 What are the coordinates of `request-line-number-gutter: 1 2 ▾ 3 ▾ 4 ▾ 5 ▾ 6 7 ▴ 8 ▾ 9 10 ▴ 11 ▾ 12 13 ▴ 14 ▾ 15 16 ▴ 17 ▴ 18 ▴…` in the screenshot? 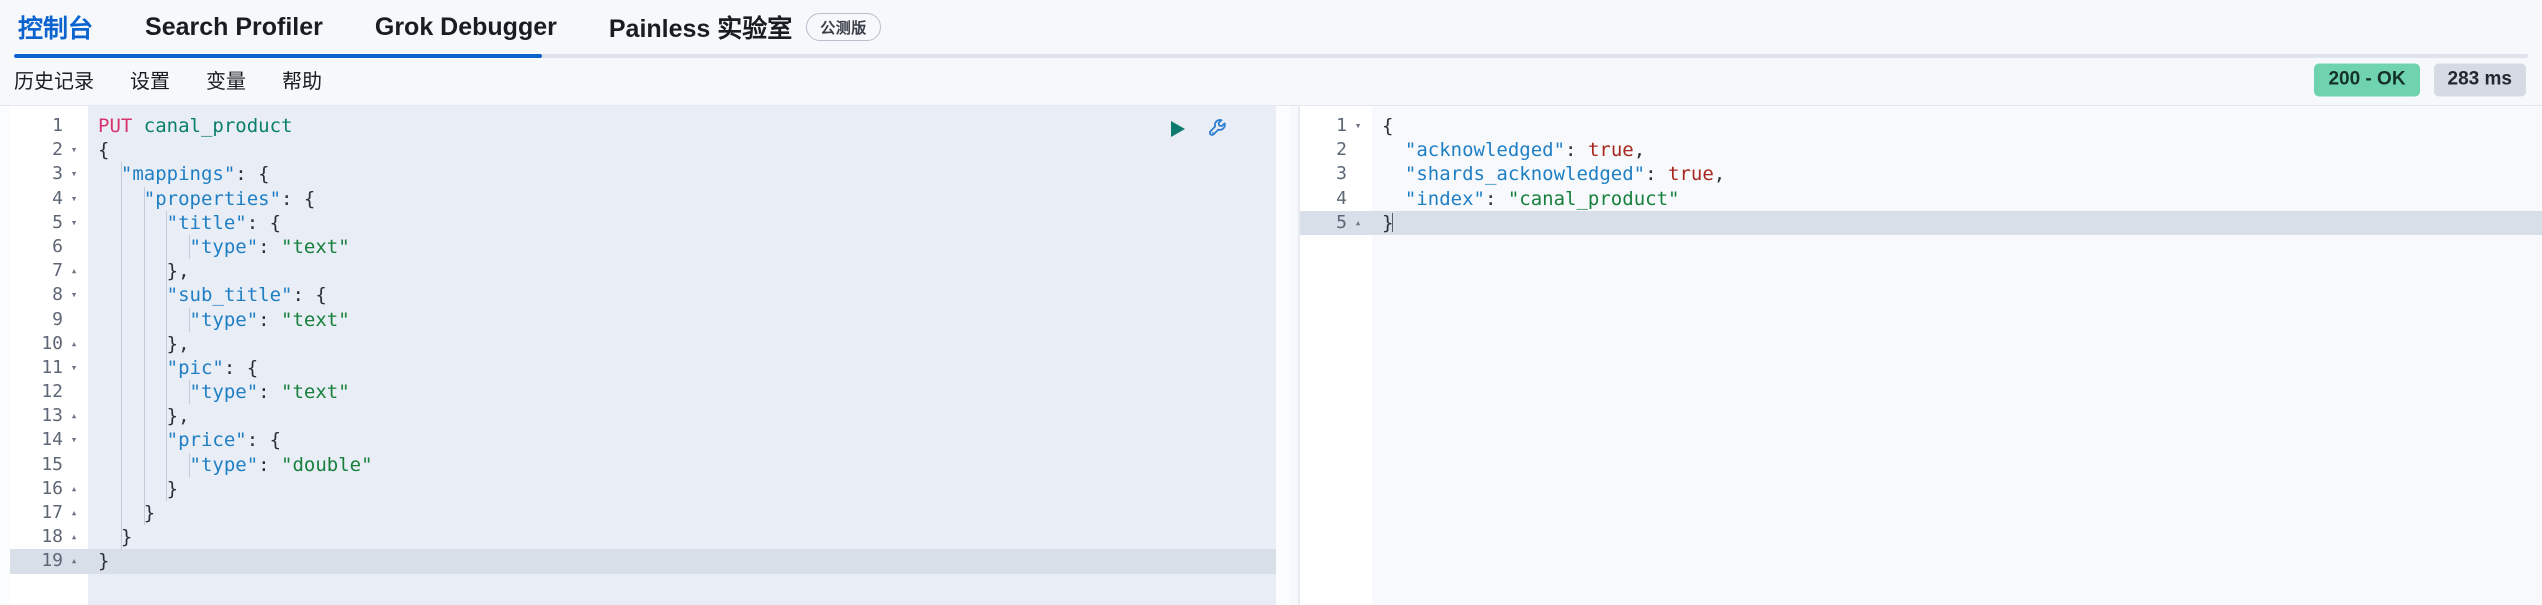 It's located at (49, 355).